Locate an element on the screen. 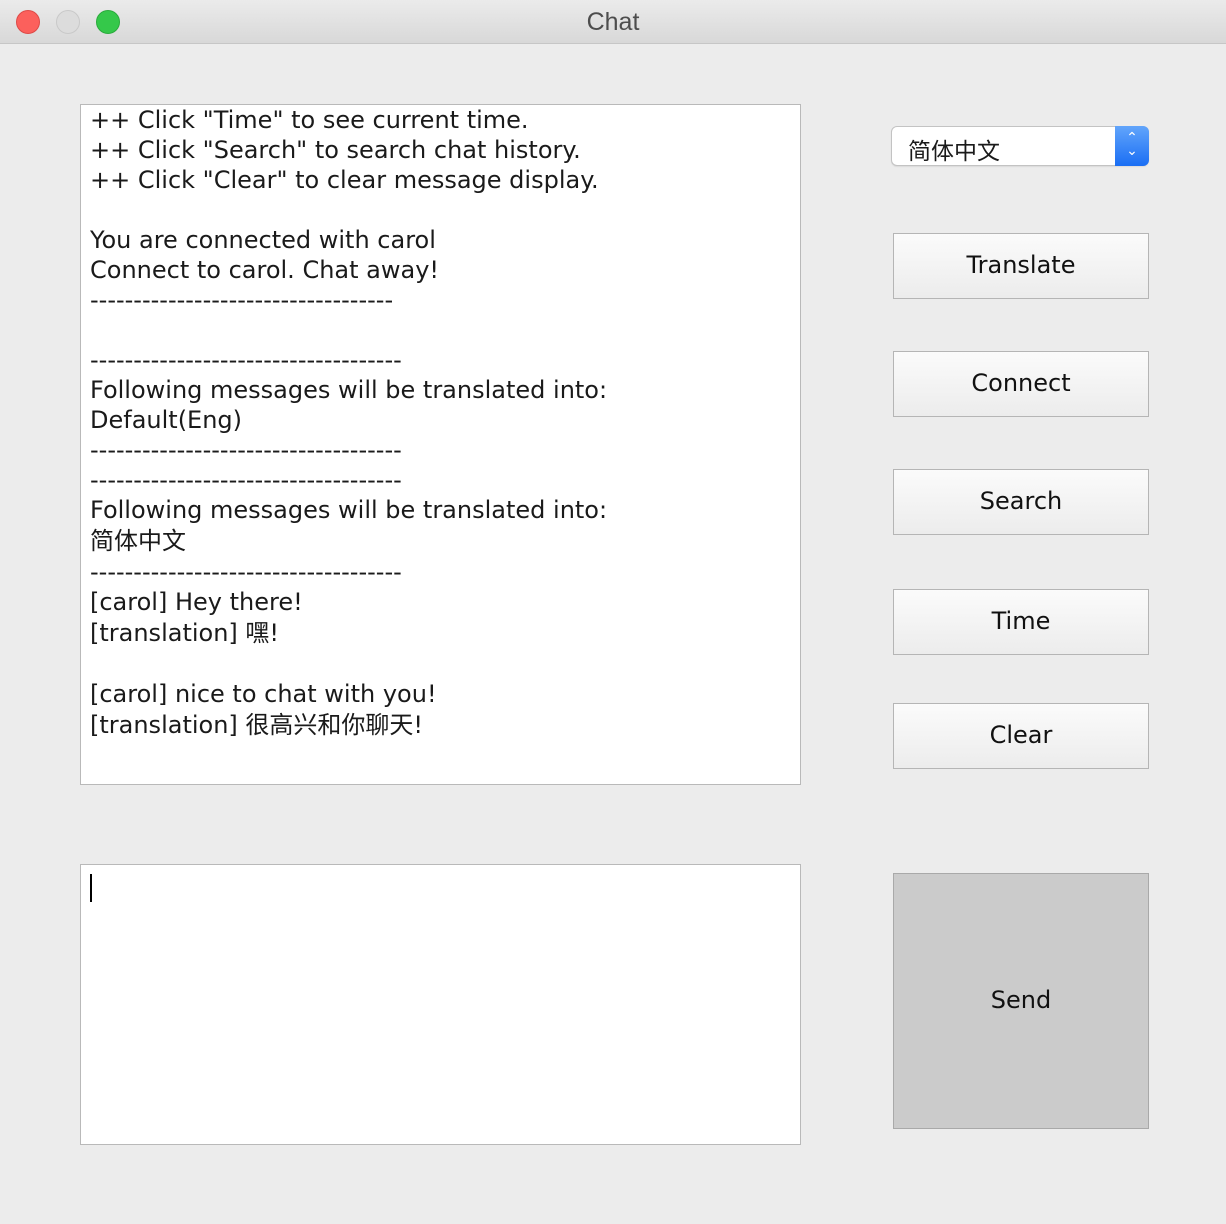  language-select-value: 简体中文 is located at coordinates (954, 152).